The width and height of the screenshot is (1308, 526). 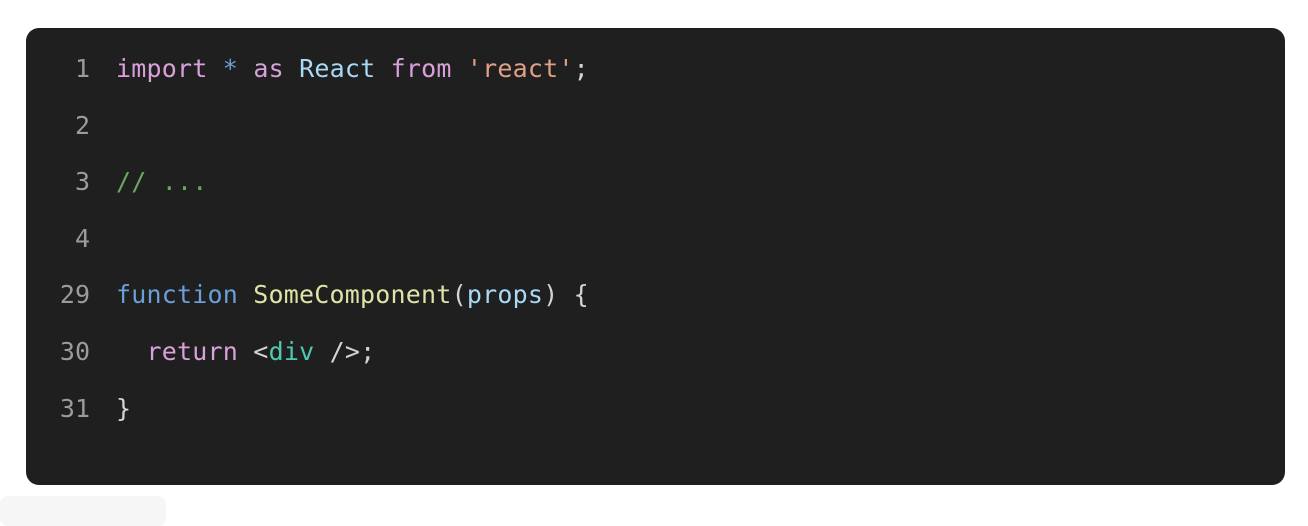 What do you see at coordinates (74, 295) in the screenshot?
I see `line-number: 29` at bounding box center [74, 295].